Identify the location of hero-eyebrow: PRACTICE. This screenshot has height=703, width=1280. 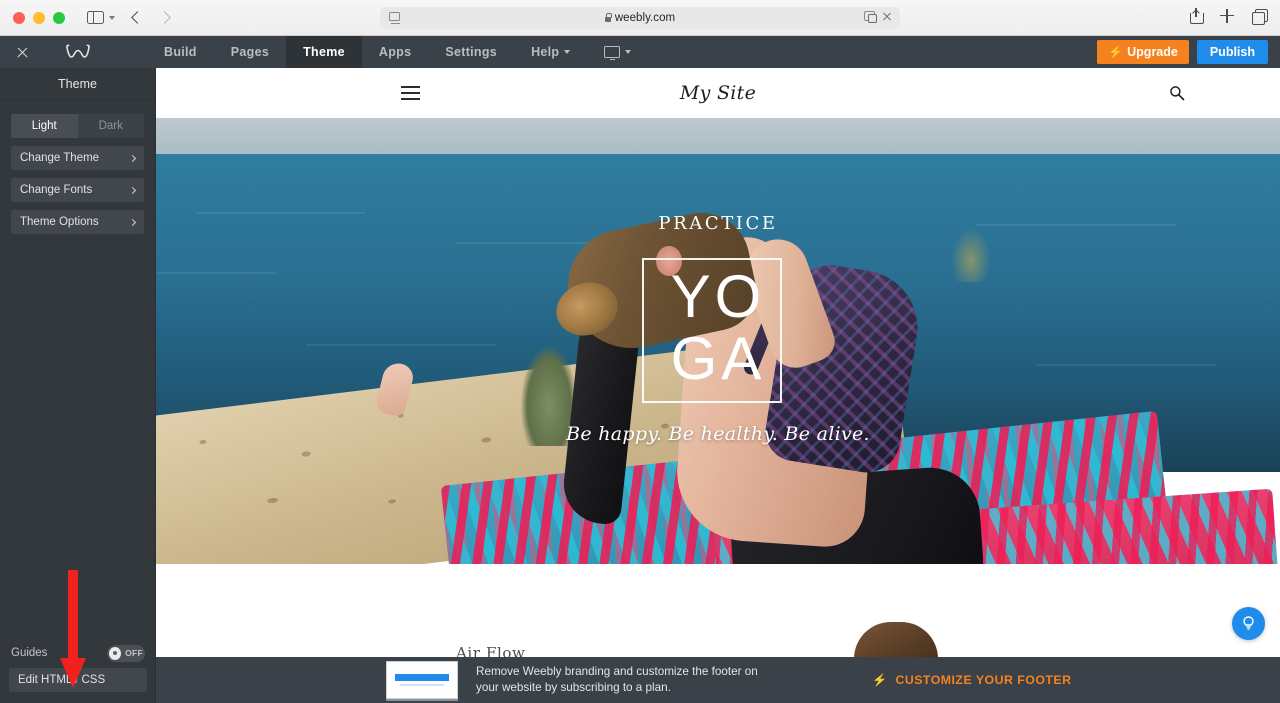
(718, 223).